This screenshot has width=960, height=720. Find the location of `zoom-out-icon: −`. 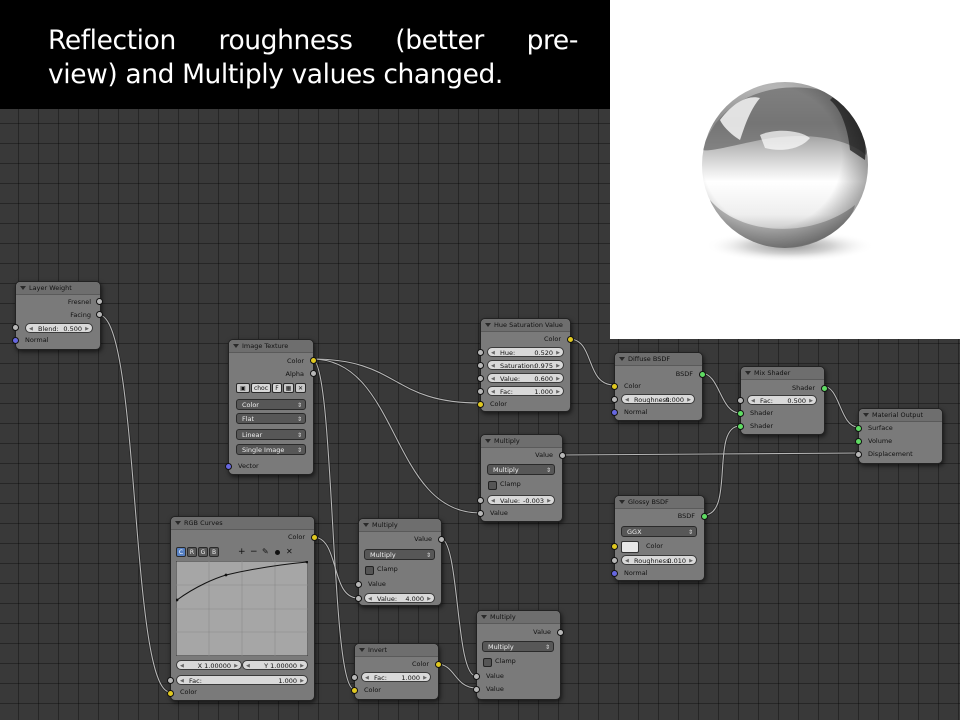

zoom-out-icon: − is located at coordinates (254, 552).